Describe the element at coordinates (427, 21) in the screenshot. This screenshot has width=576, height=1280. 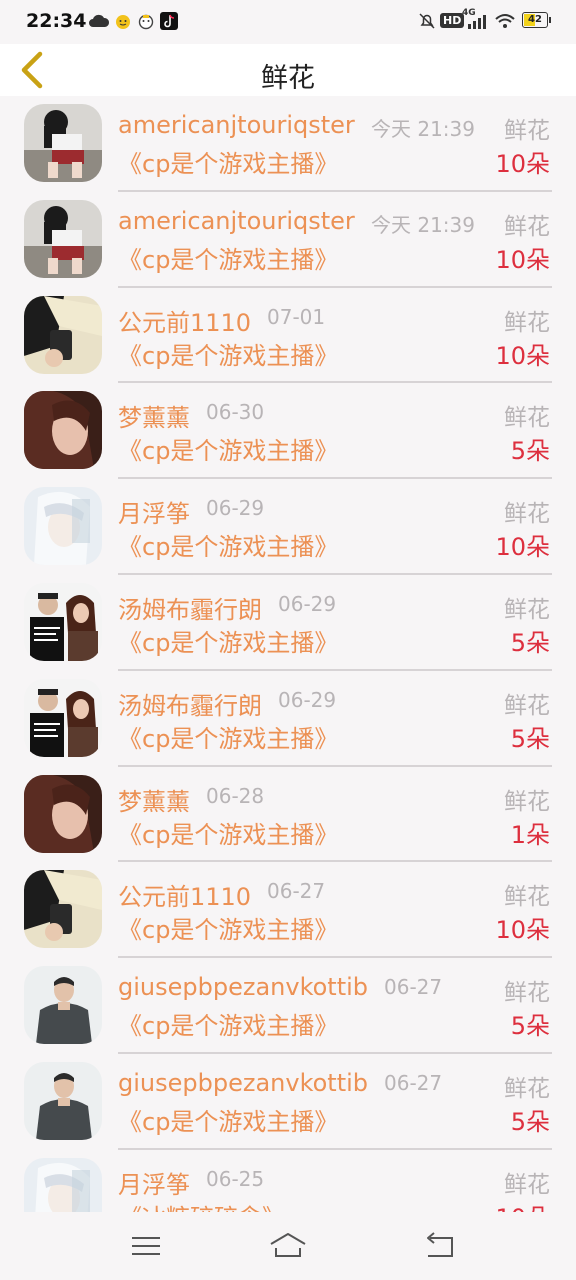
I see `mute-bell-icon` at that location.